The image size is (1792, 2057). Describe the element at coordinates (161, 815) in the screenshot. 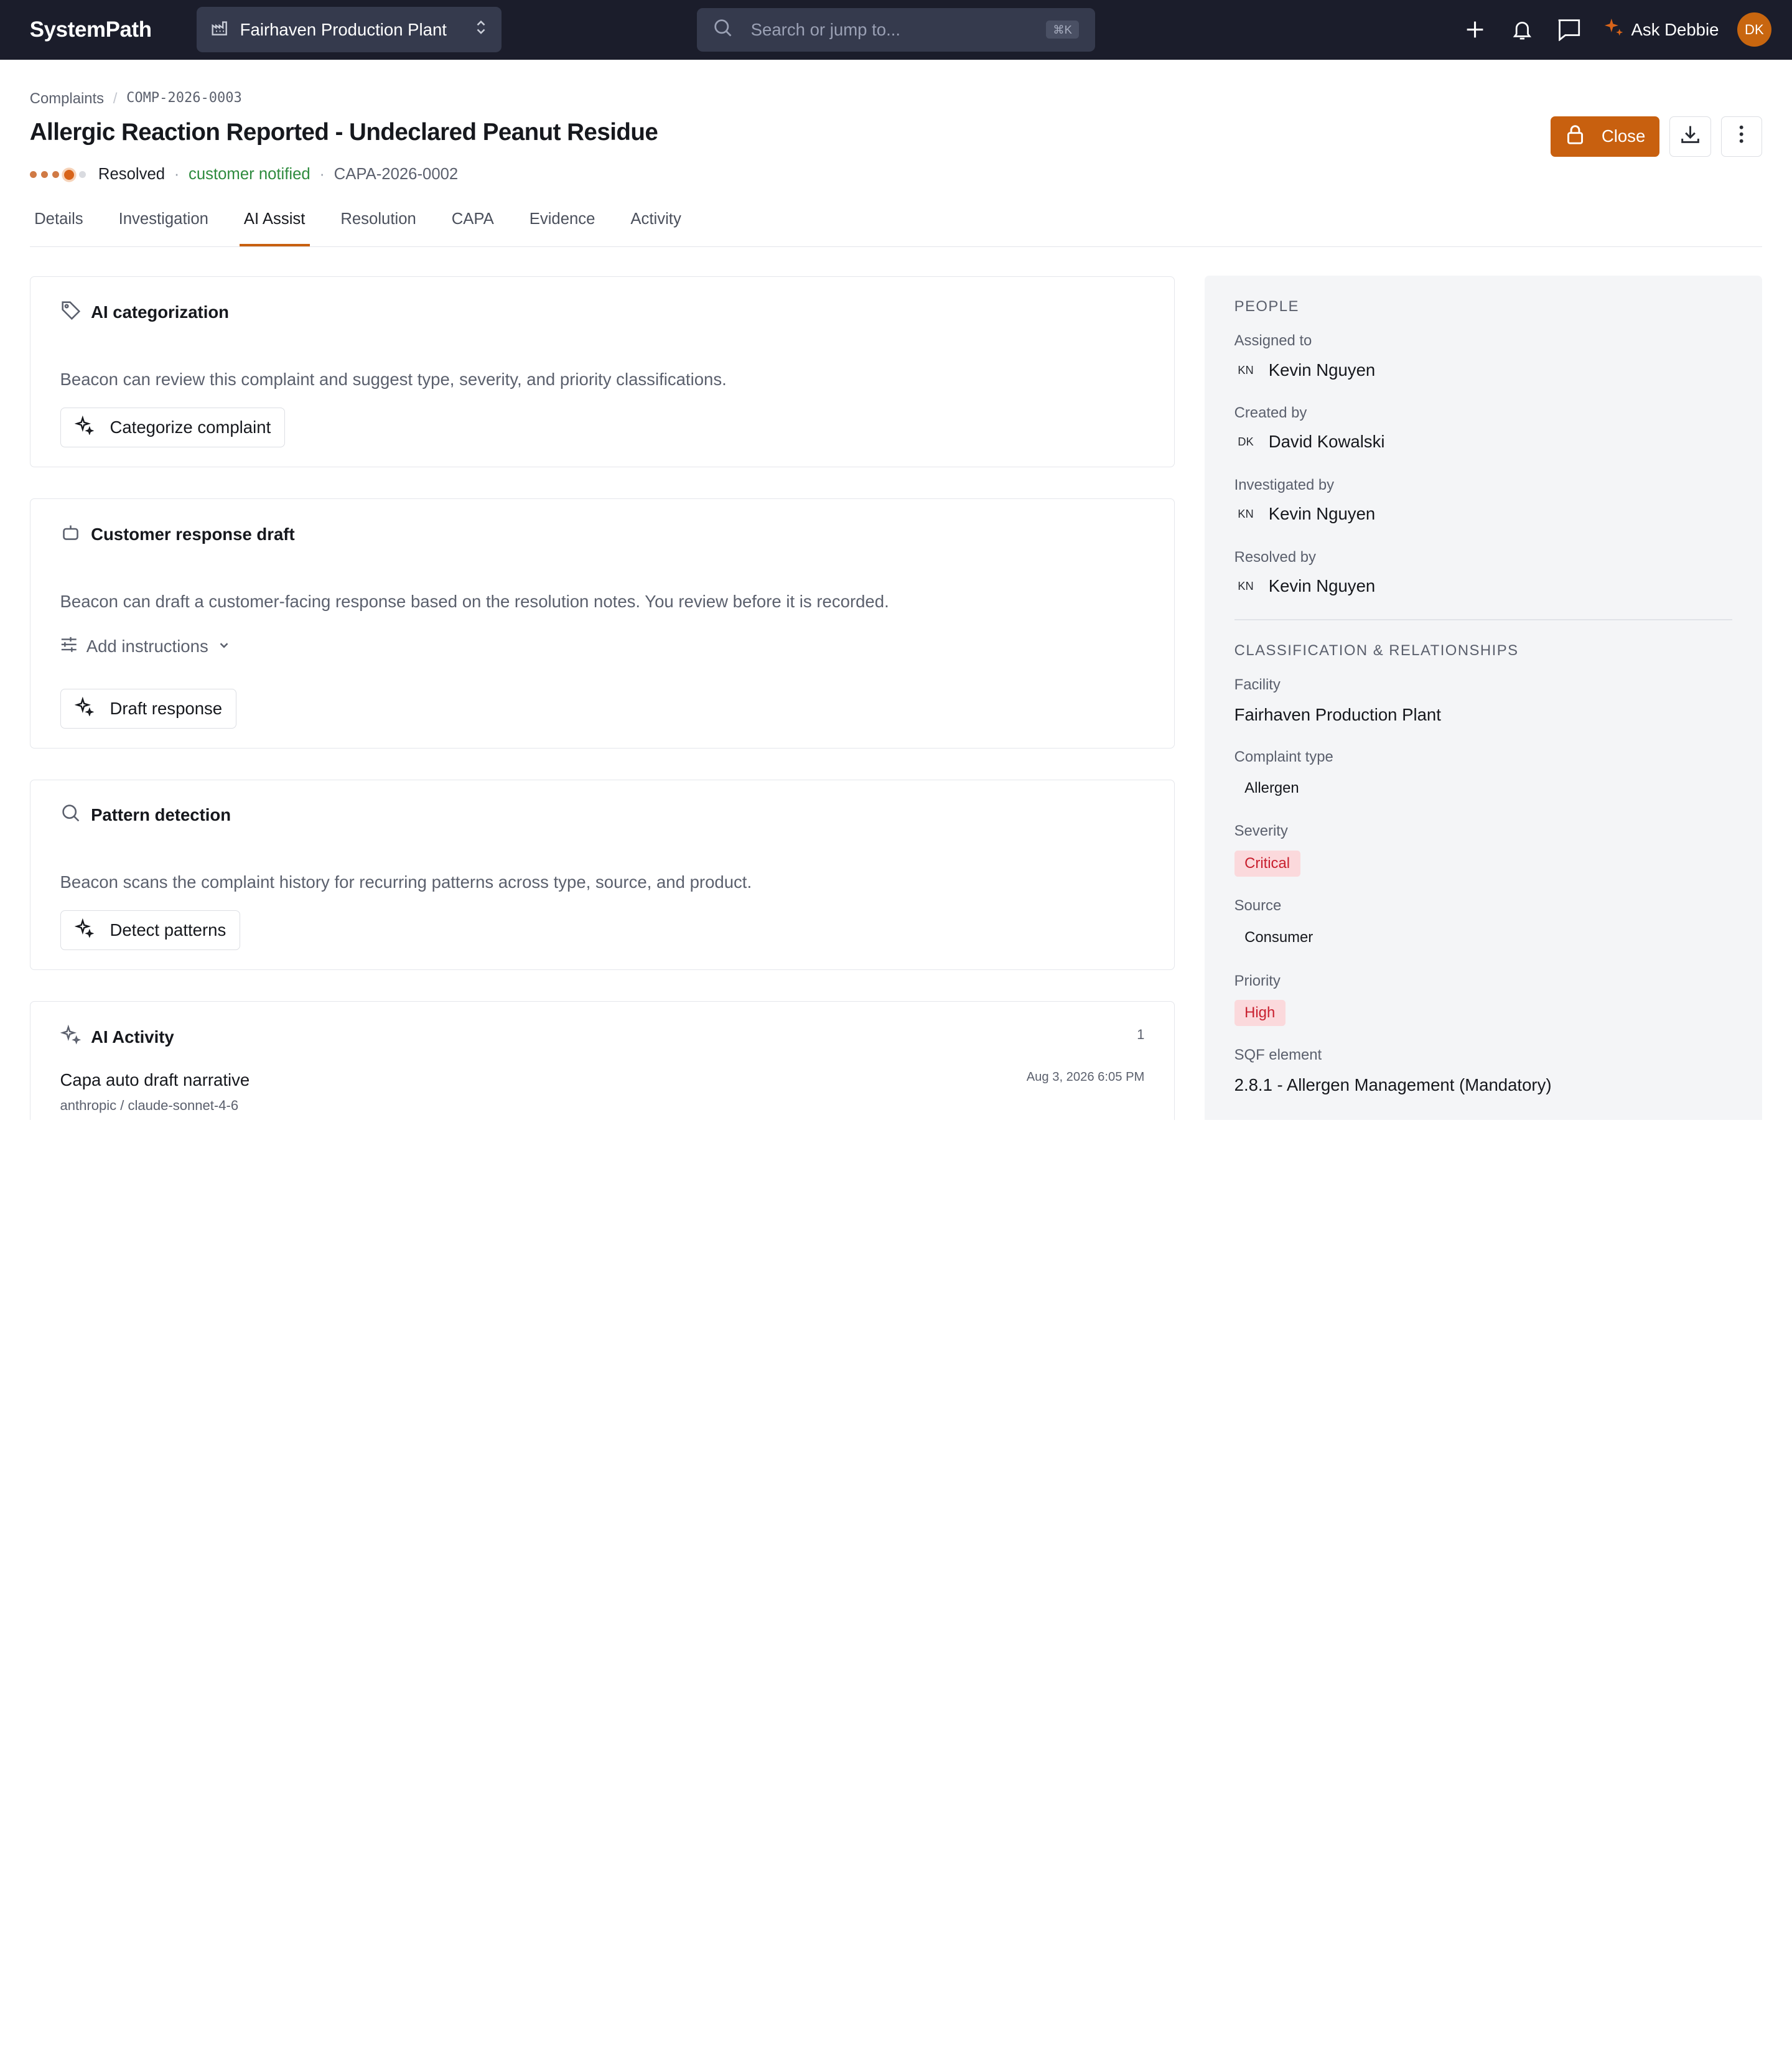

I see `card-title: Pattern detection` at that location.